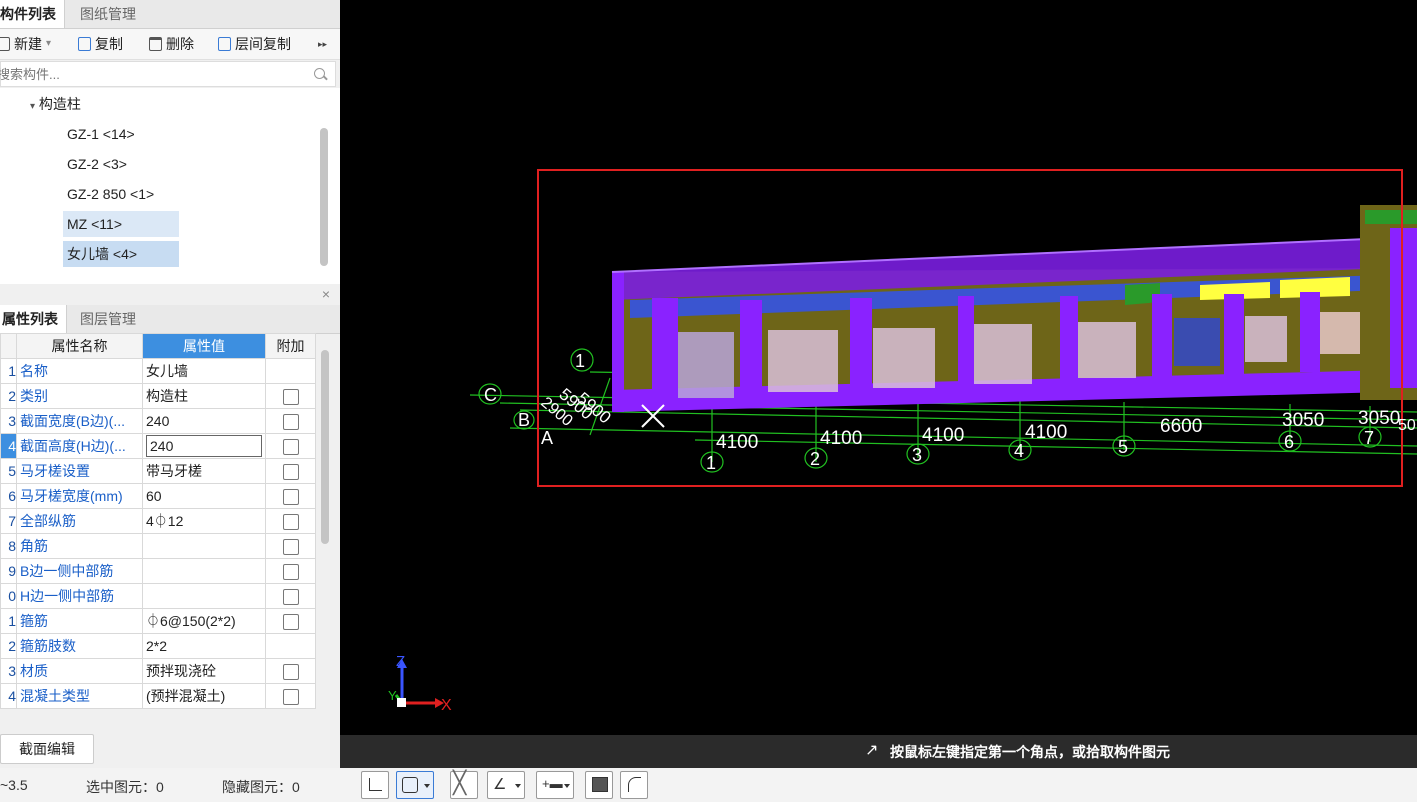 The width and height of the screenshot is (1417, 802). Describe the element at coordinates (204, 421) in the screenshot. I see `property-value: 240` at that location.